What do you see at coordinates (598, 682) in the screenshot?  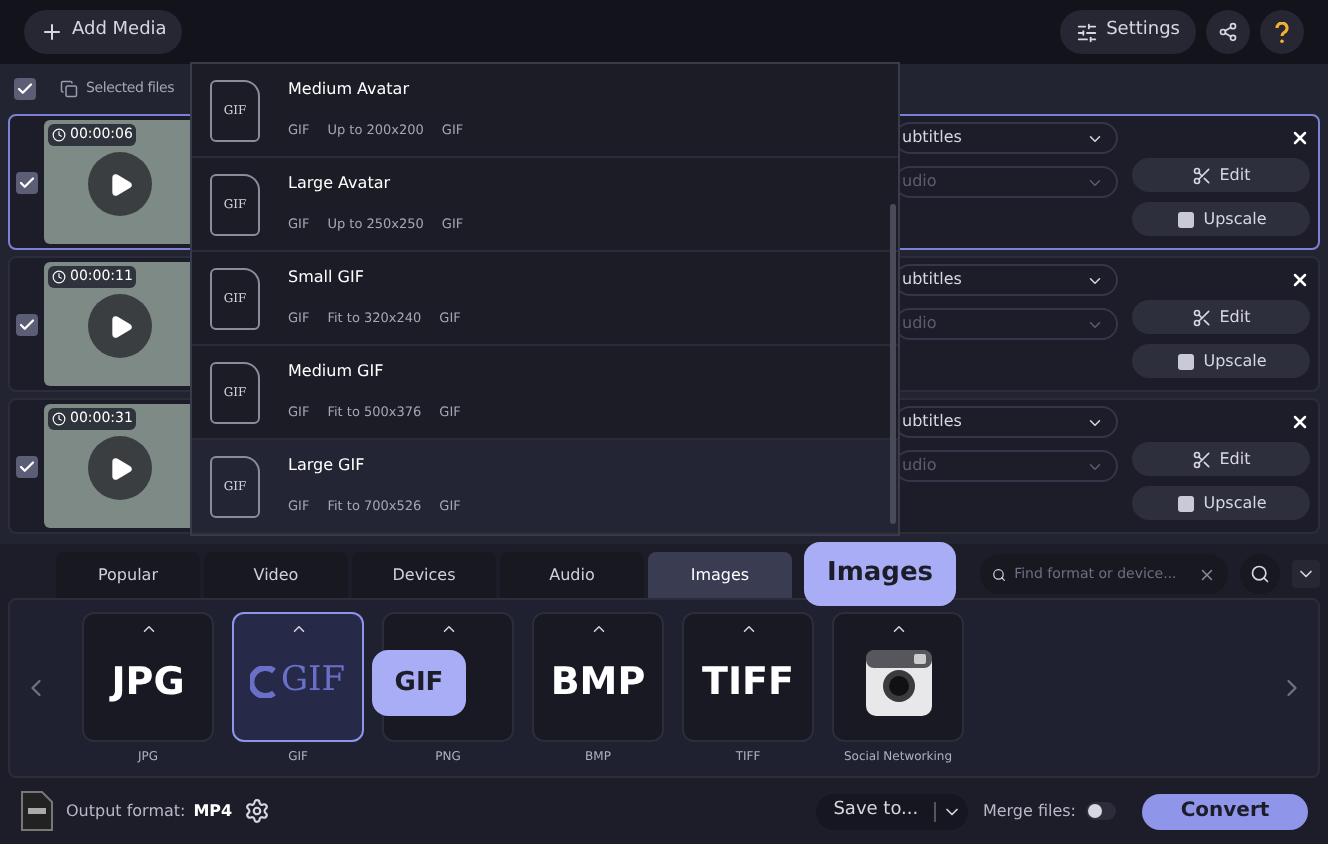 I see `format-logo: BMP` at bounding box center [598, 682].